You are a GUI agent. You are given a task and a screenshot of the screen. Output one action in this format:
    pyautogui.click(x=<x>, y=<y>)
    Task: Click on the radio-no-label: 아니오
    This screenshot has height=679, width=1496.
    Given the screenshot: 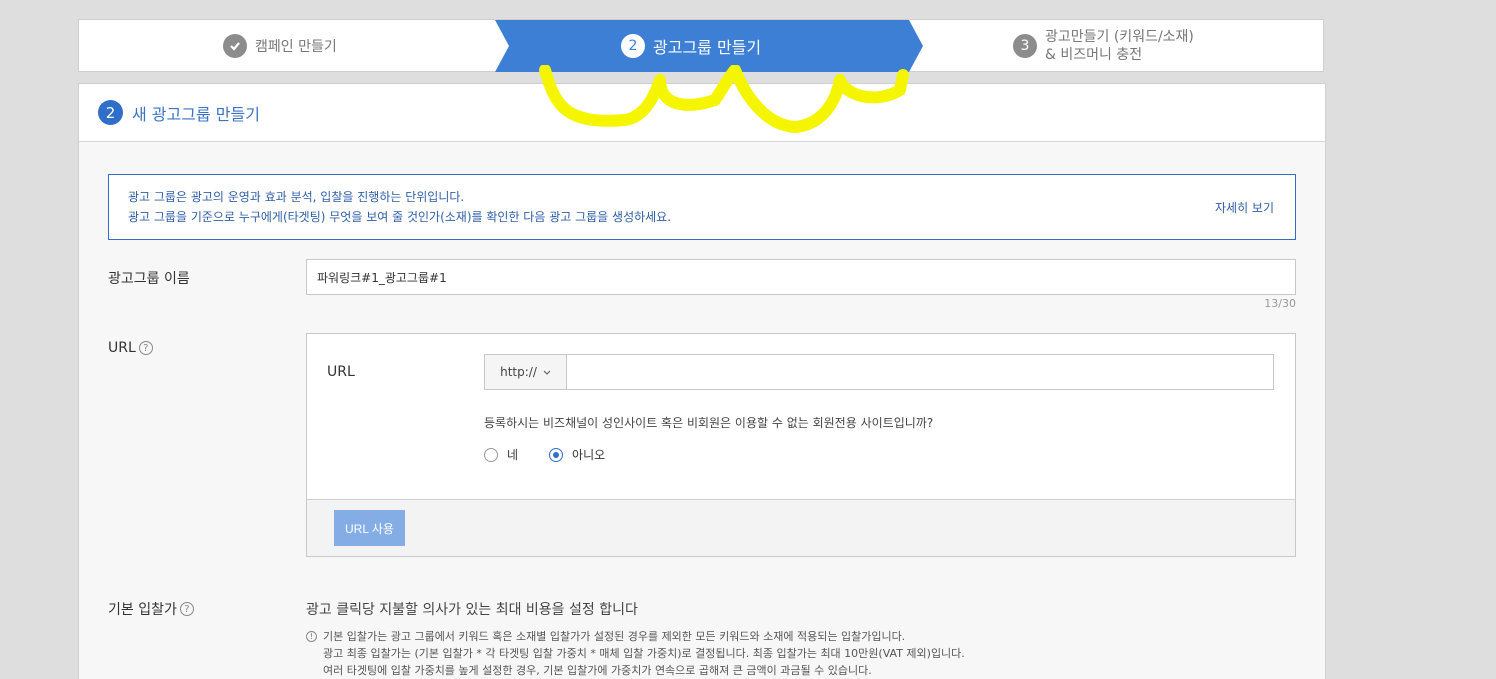 What is the action you would take?
    pyautogui.click(x=589, y=455)
    